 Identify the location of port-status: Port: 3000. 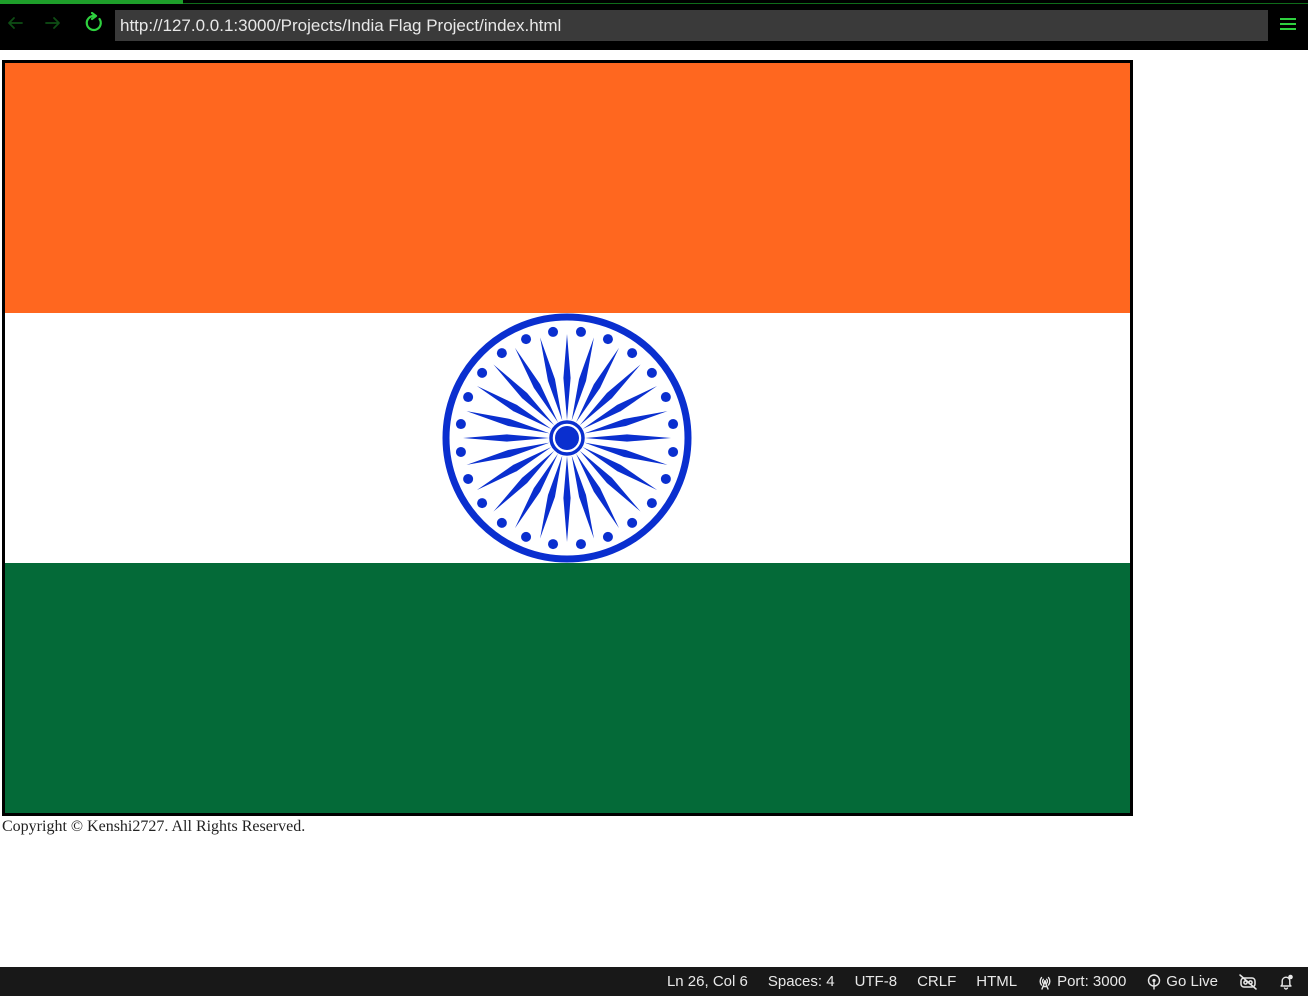
(1081, 981).